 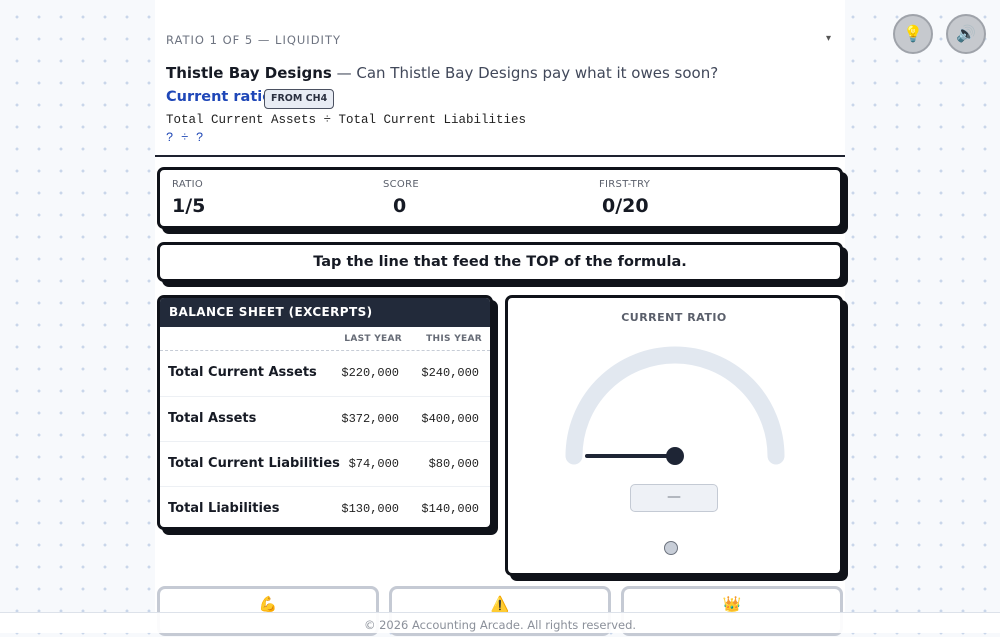 What do you see at coordinates (454, 339) in the screenshot?
I see `column-header-this-year: THIS YEAR` at bounding box center [454, 339].